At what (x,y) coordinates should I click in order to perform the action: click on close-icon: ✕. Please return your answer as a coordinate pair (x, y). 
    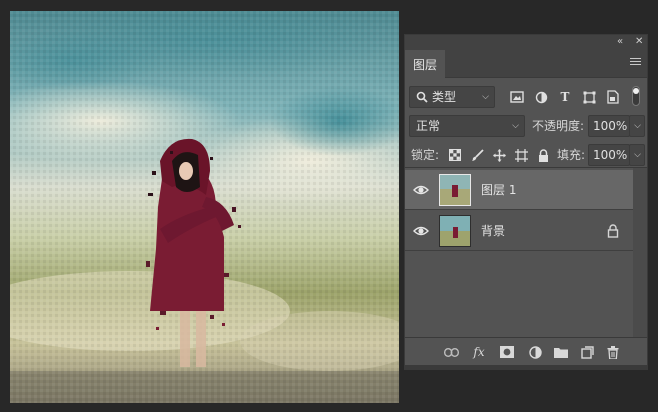
    Looking at the image, I should click on (639, 42).